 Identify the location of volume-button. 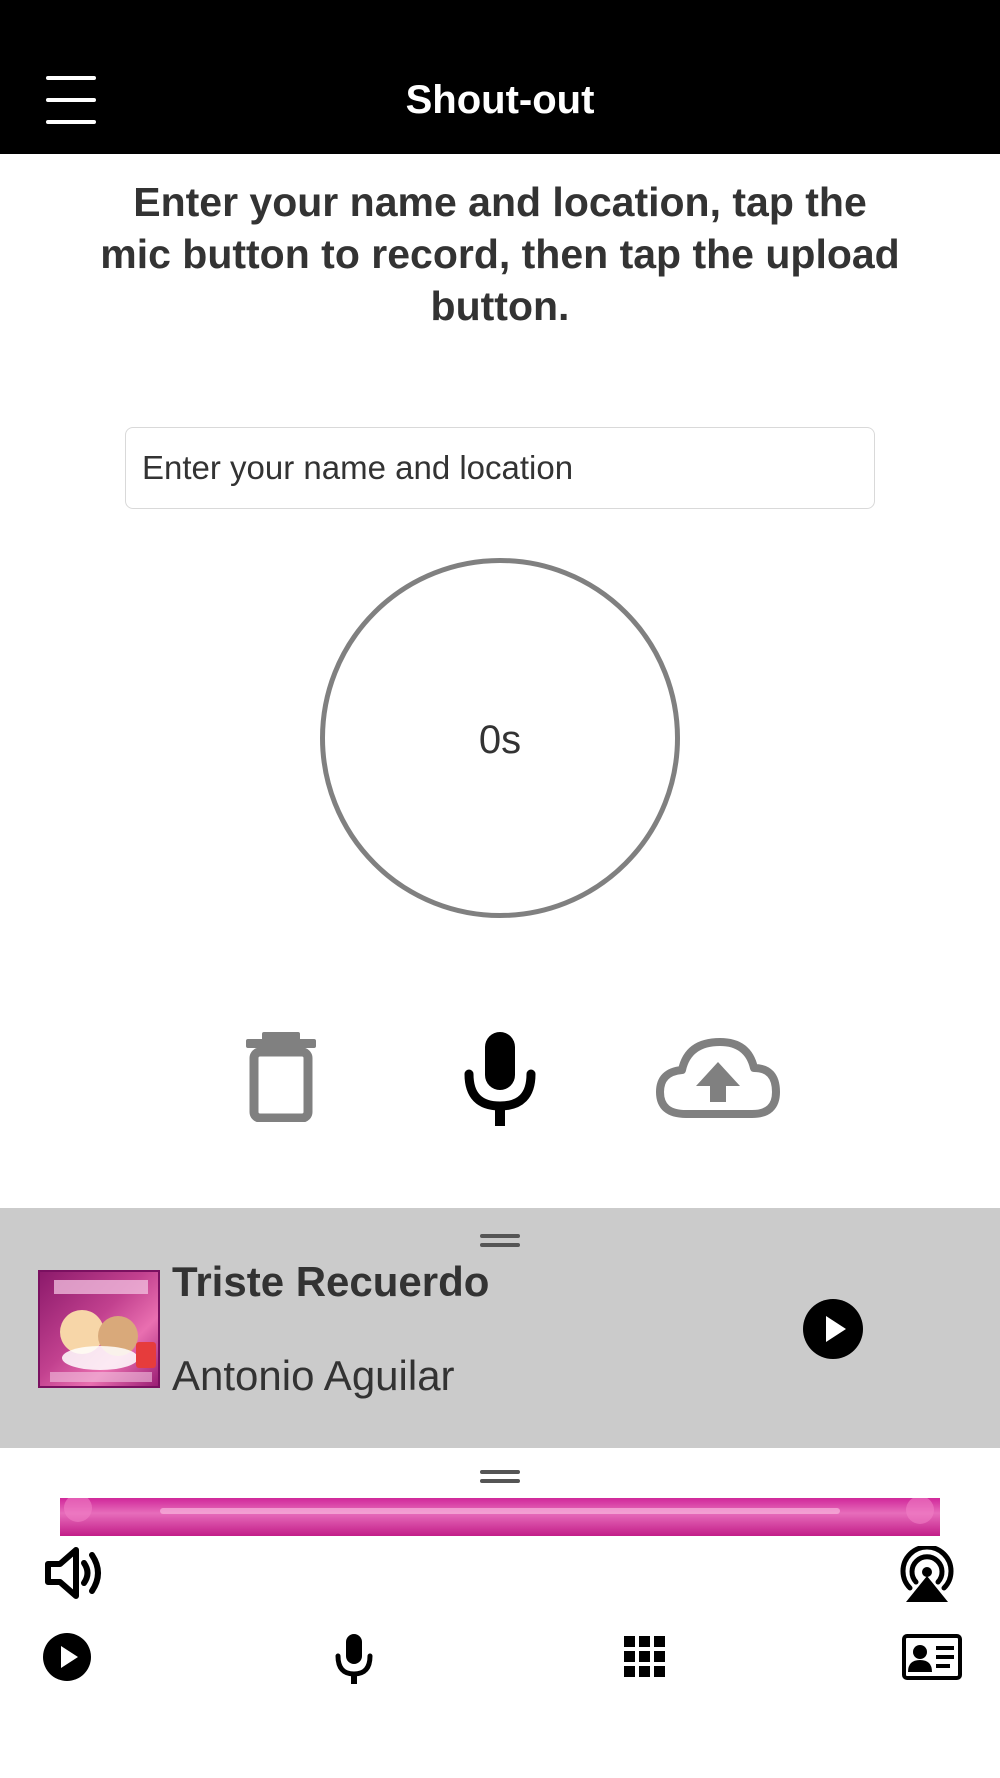
(75, 1573).